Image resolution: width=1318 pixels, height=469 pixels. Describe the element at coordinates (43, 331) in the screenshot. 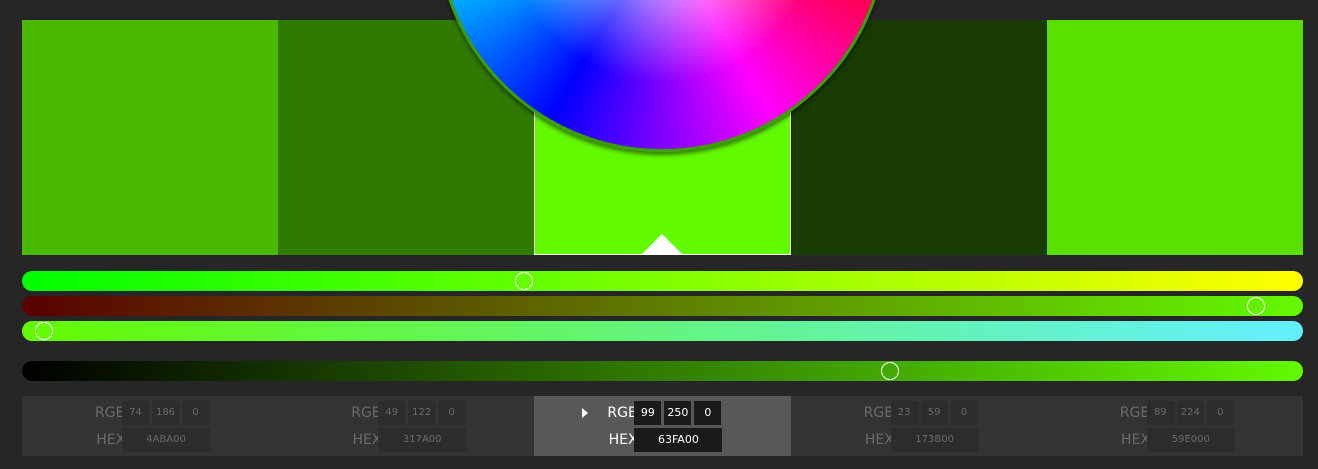

I see `tint-slider-handle` at that location.